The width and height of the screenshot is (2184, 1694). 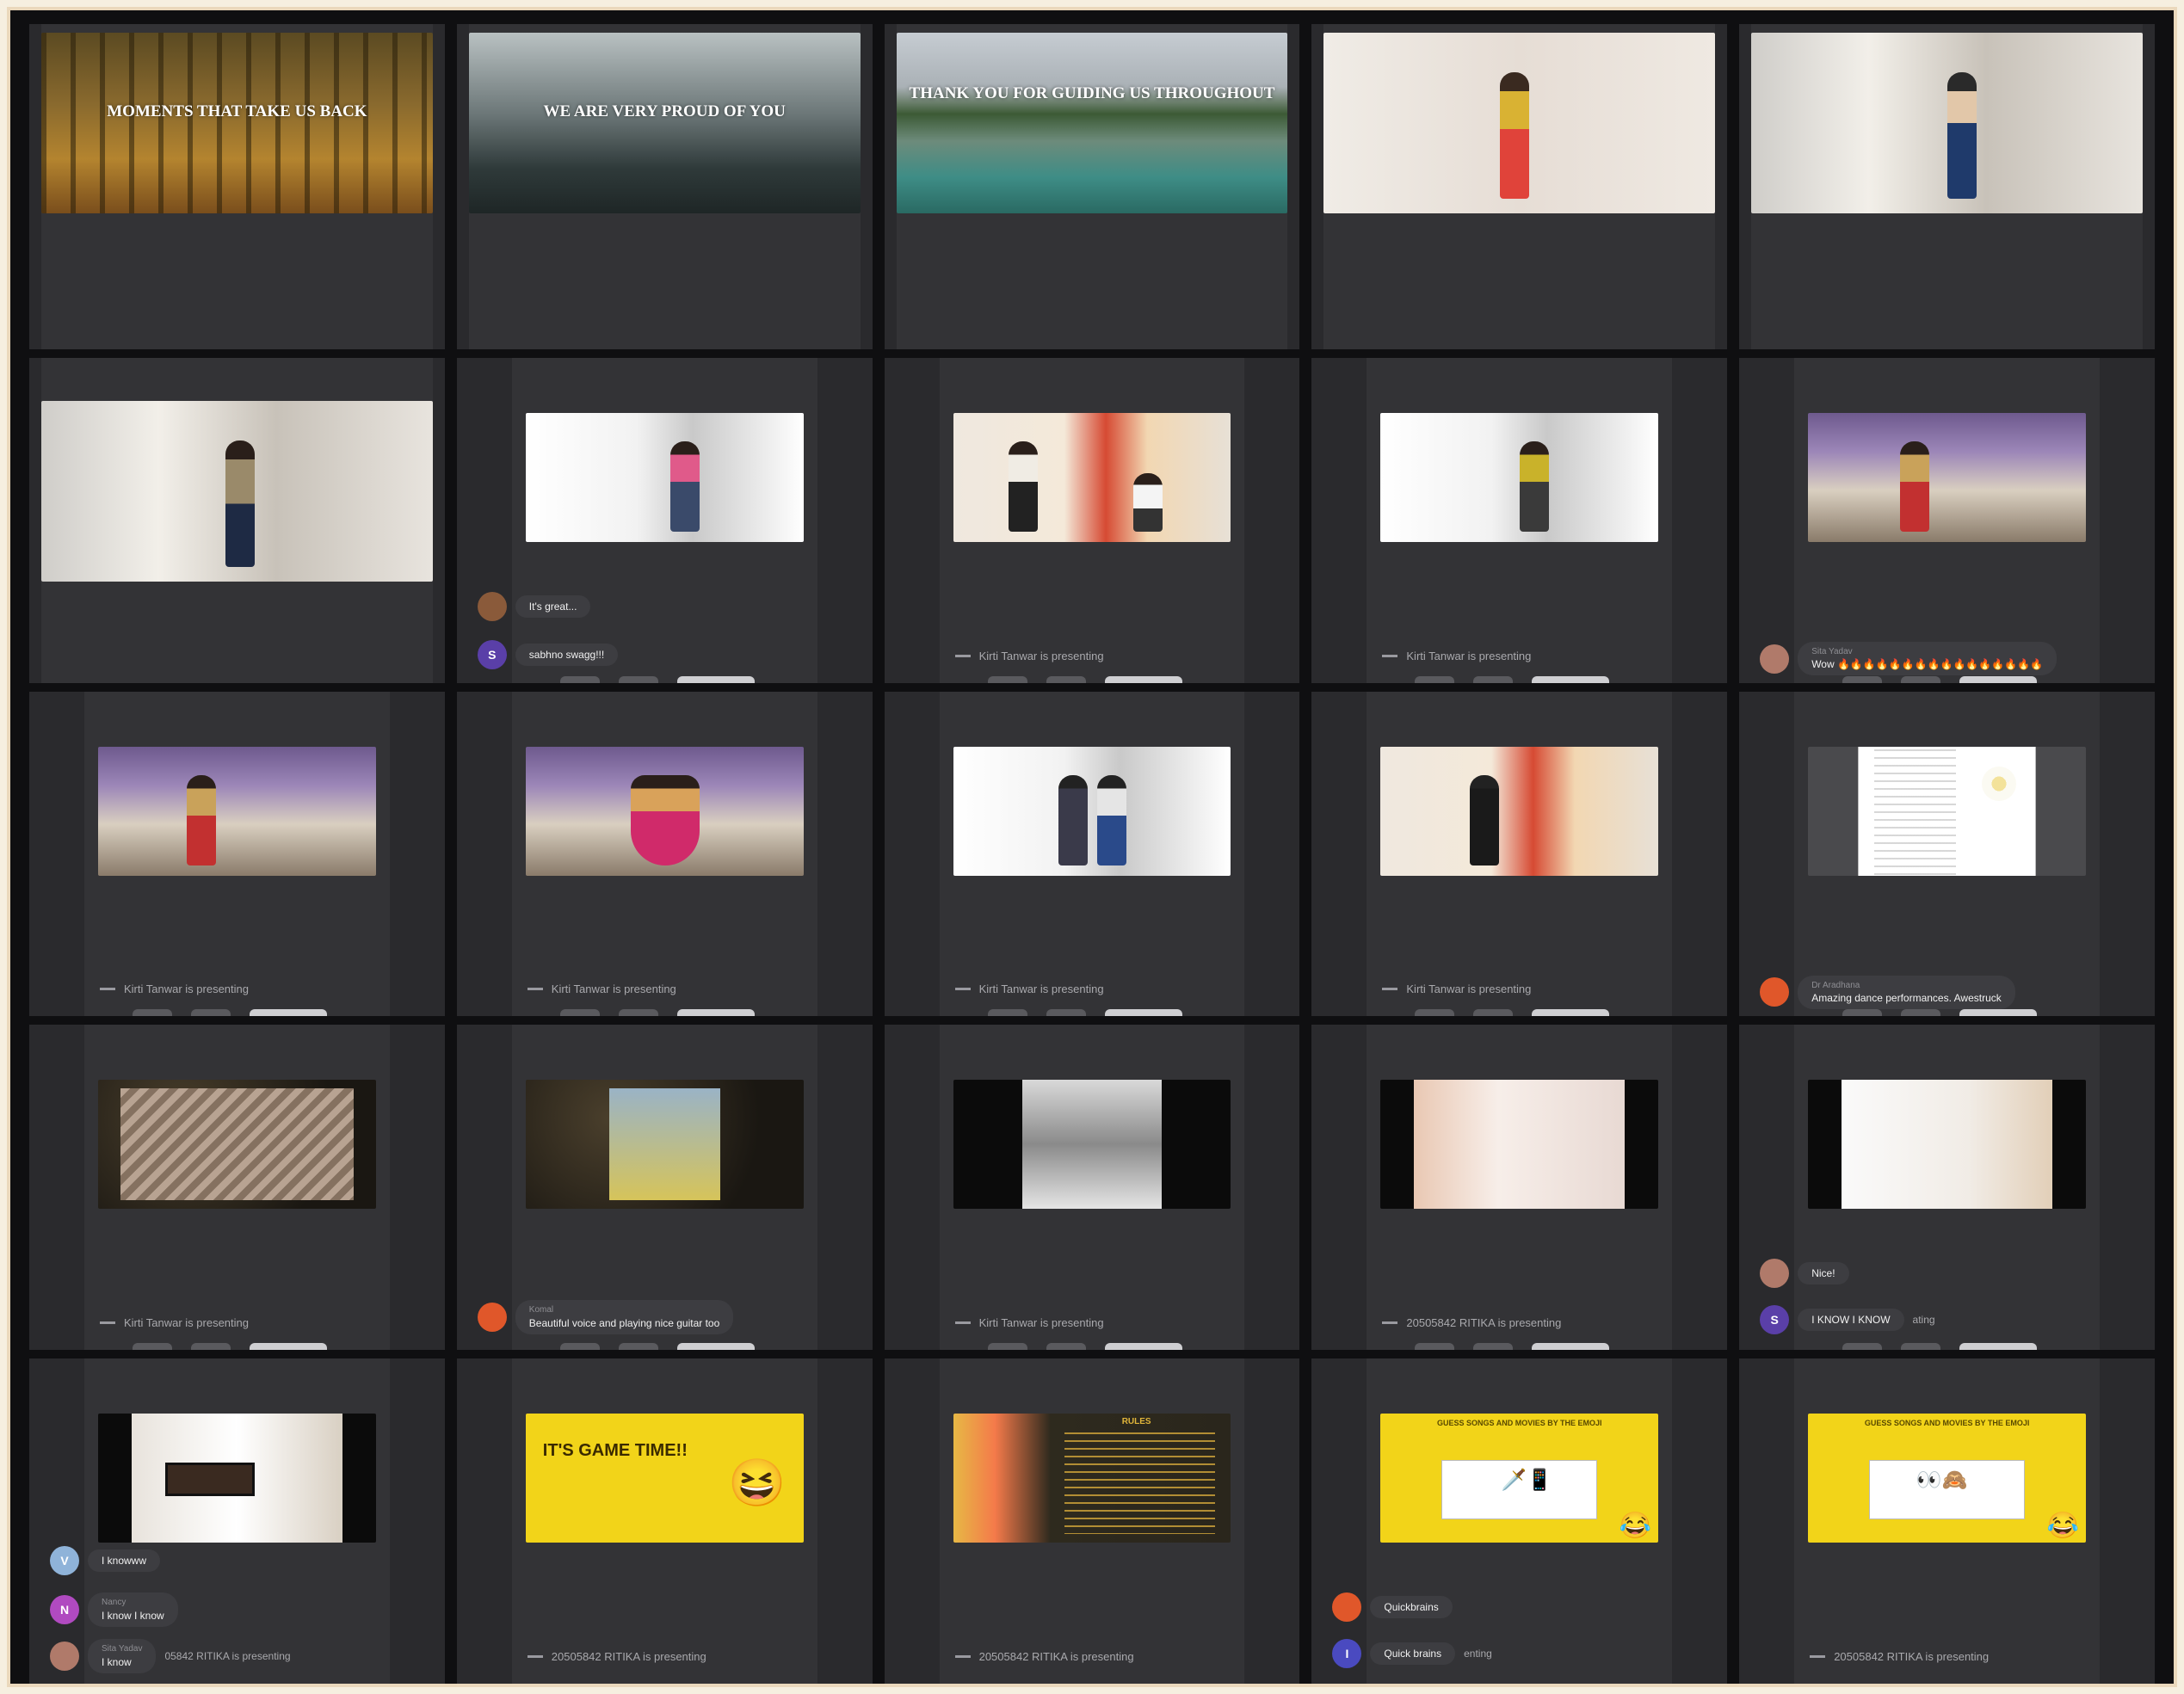 I want to click on tile-r3c3: Kirti Tanwar is presenting, so click(x=1092, y=854).